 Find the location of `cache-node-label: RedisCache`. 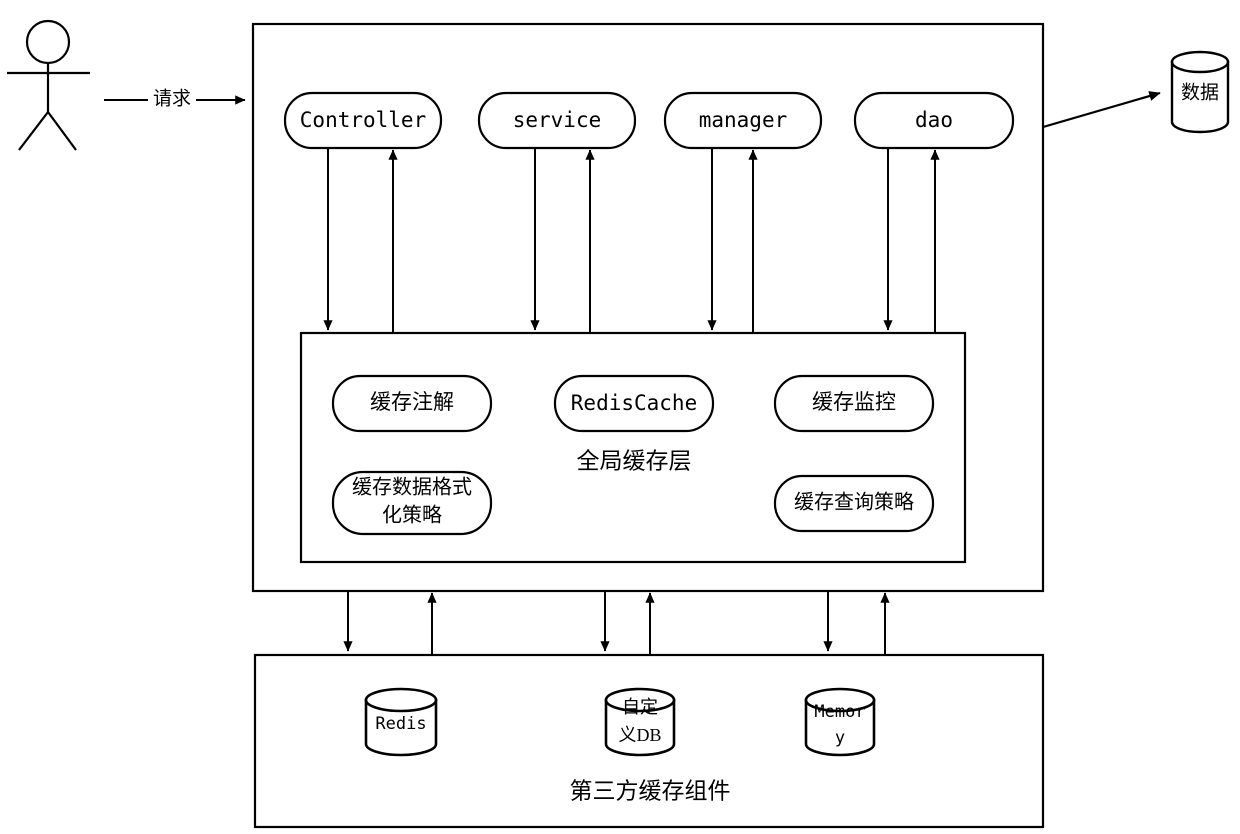

cache-node-label: RedisCache is located at coordinates (634, 403).